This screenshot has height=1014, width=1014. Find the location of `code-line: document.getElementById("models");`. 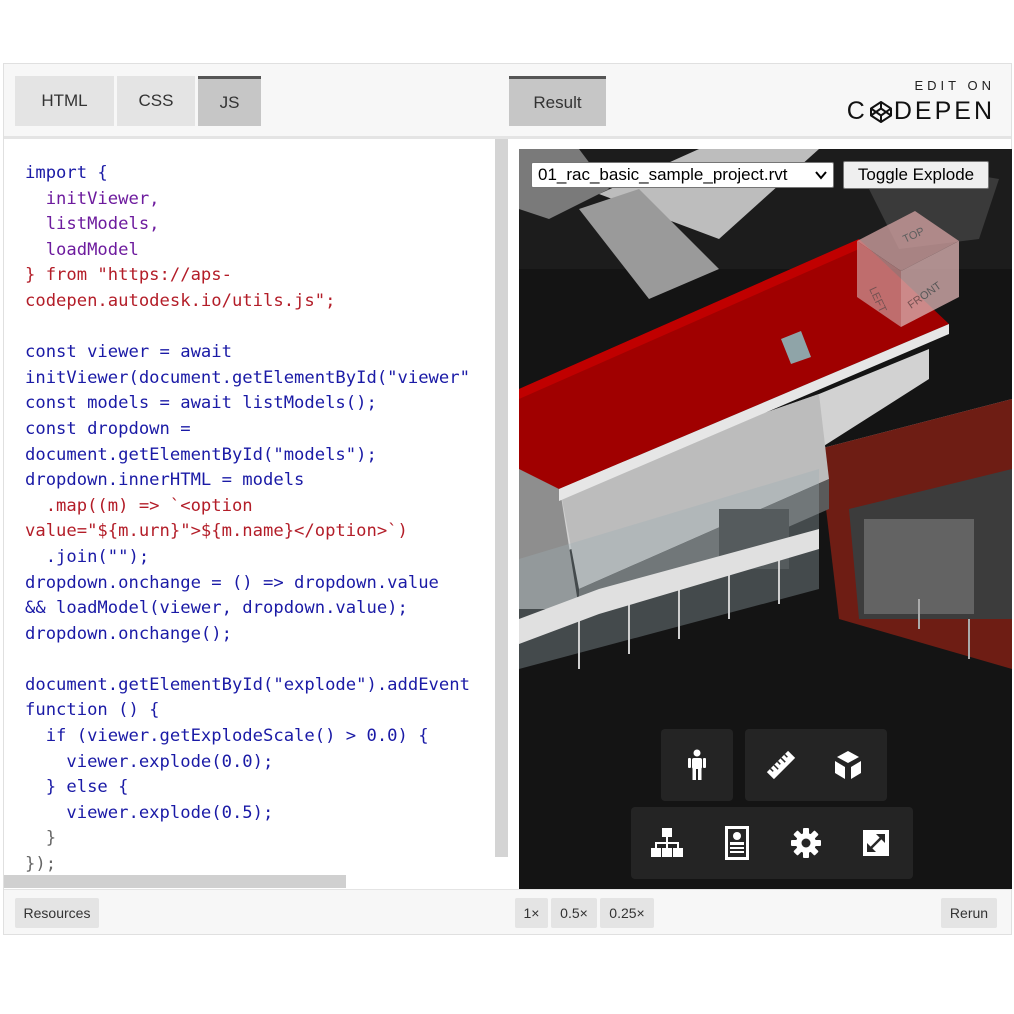

code-line: document.getElementById("models"); is located at coordinates (201, 454).